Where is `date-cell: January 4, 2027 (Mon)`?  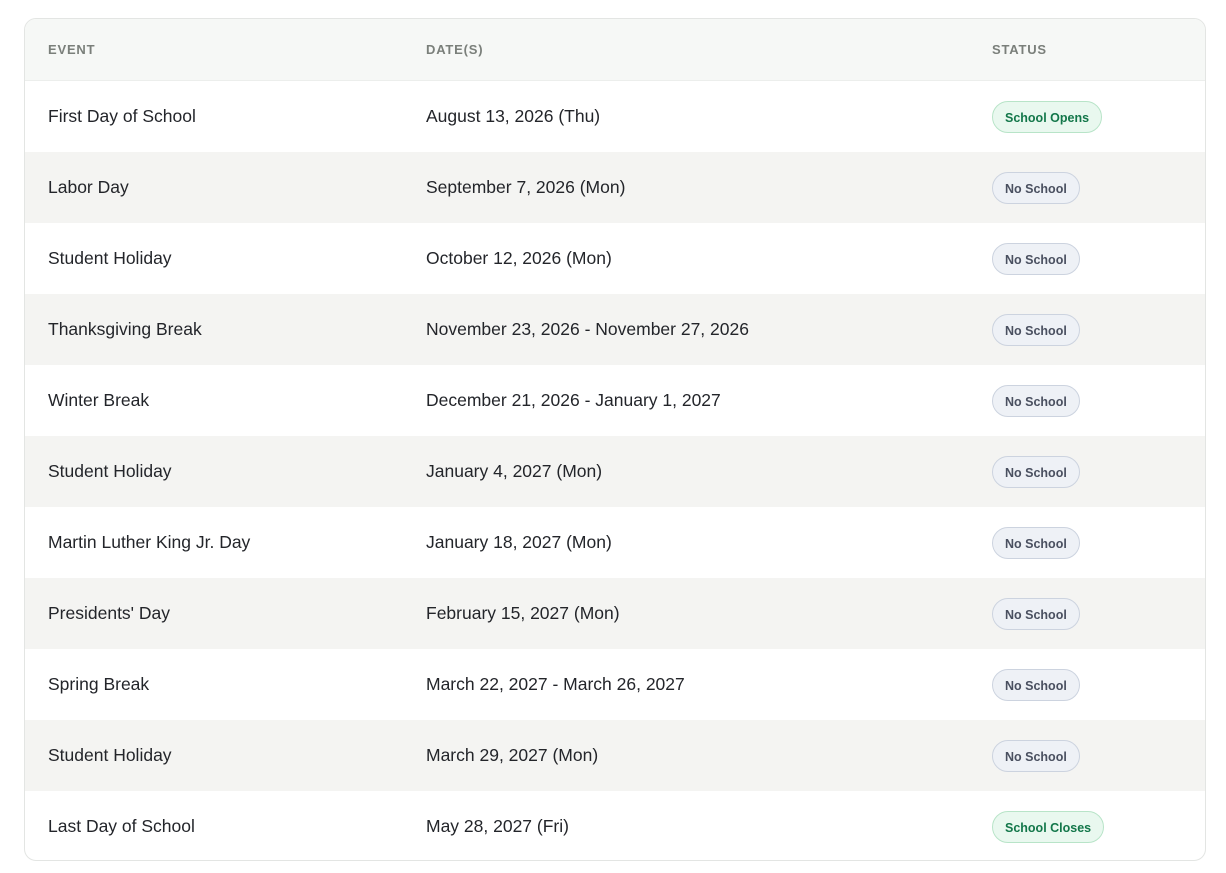 date-cell: January 4, 2027 (Mon) is located at coordinates (514, 471).